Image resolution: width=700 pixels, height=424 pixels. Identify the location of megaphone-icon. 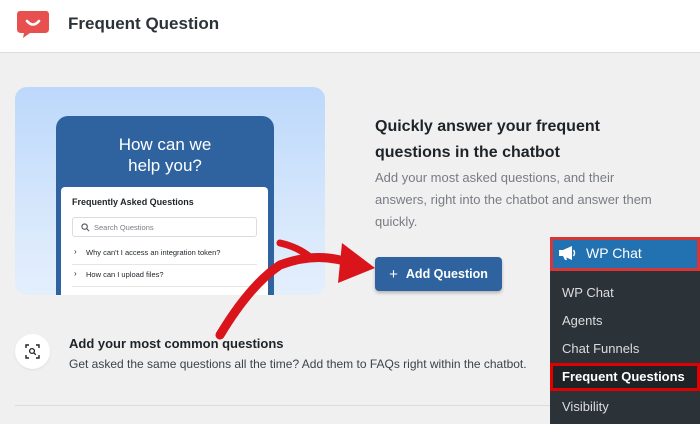
(567, 253).